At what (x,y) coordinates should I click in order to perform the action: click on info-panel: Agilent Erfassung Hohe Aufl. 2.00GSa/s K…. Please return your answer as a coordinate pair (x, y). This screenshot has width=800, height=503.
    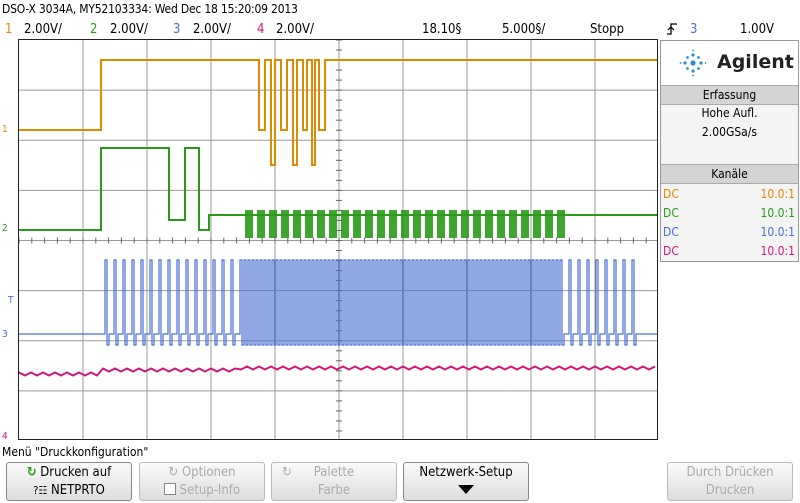
    Looking at the image, I should click on (729, 151).